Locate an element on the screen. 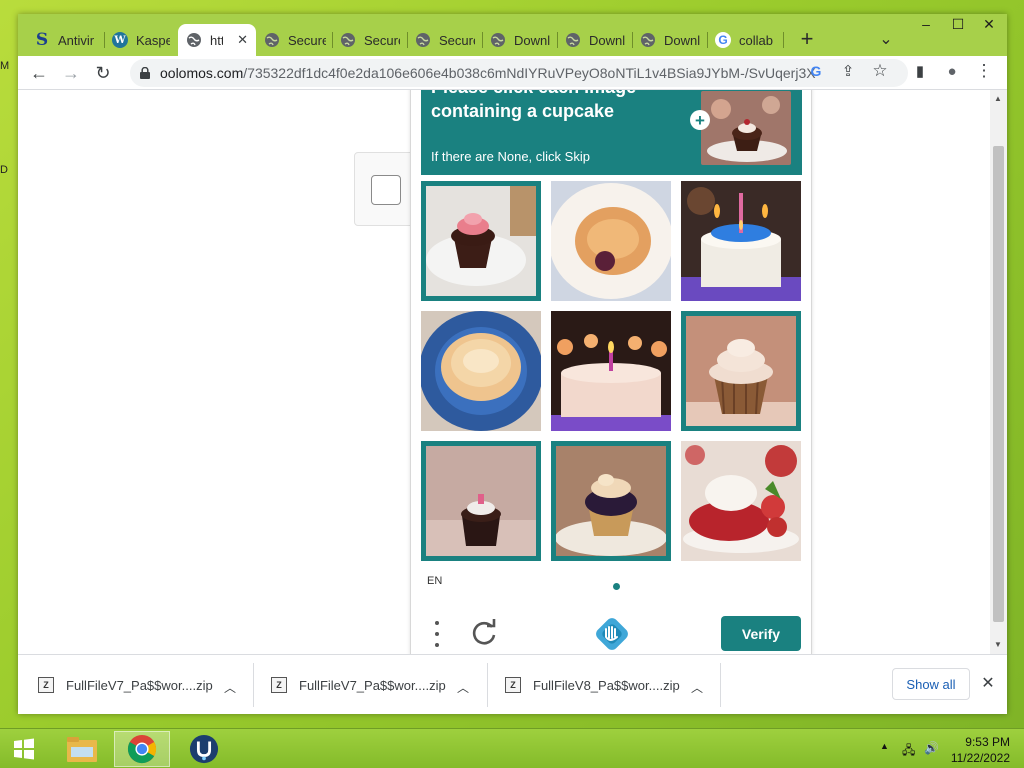 The height and width of the screenshot is (768, 1024). example-image is located at coordinates (746, 128).